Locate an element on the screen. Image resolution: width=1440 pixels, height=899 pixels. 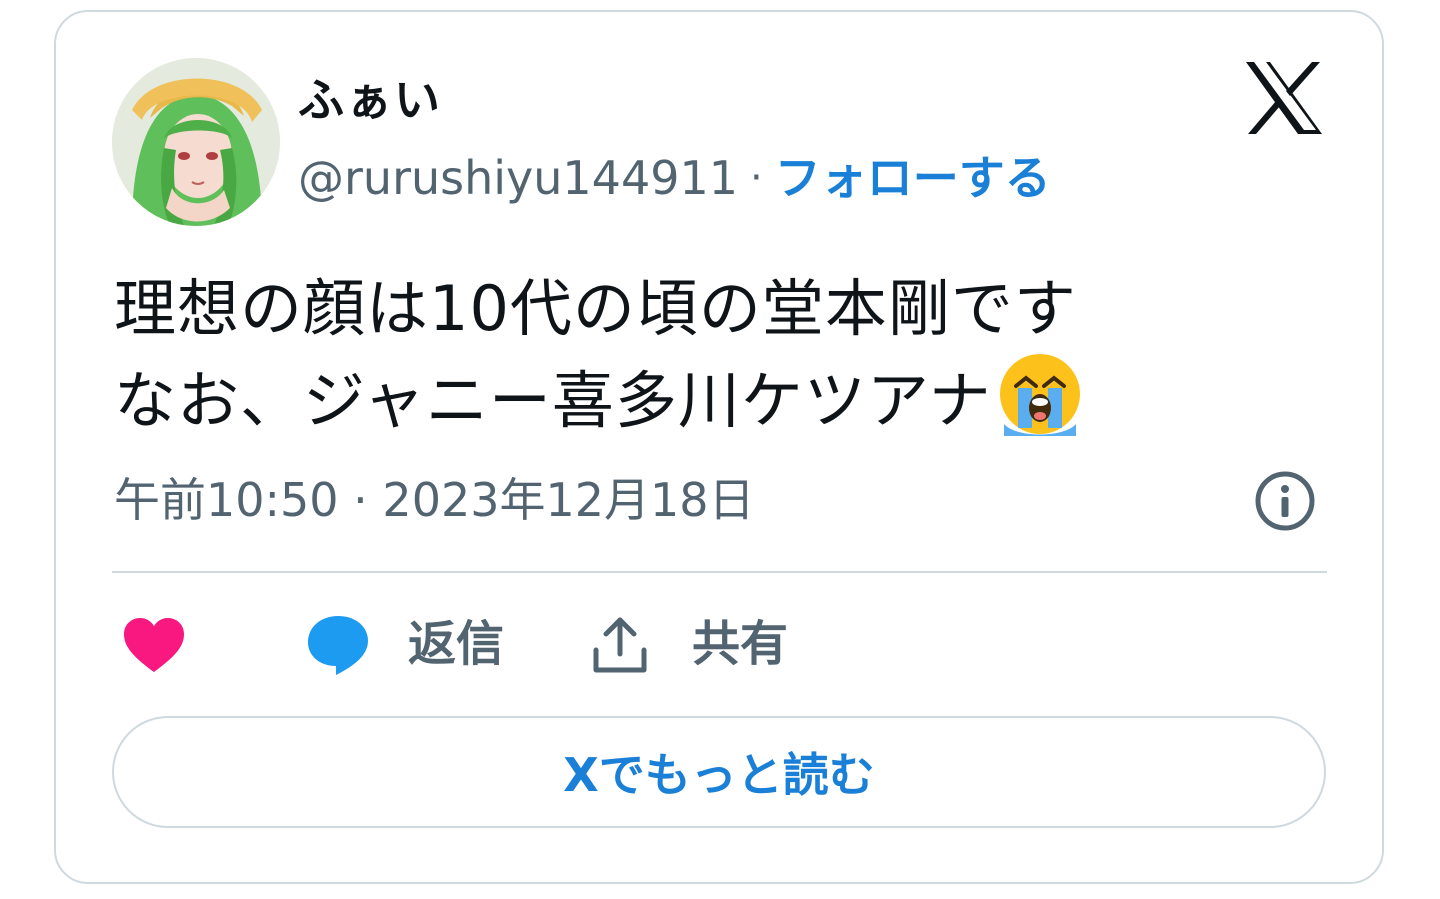
handle-row: @rurushiyu144911 · フォローする is located at coordinates (674, 178).